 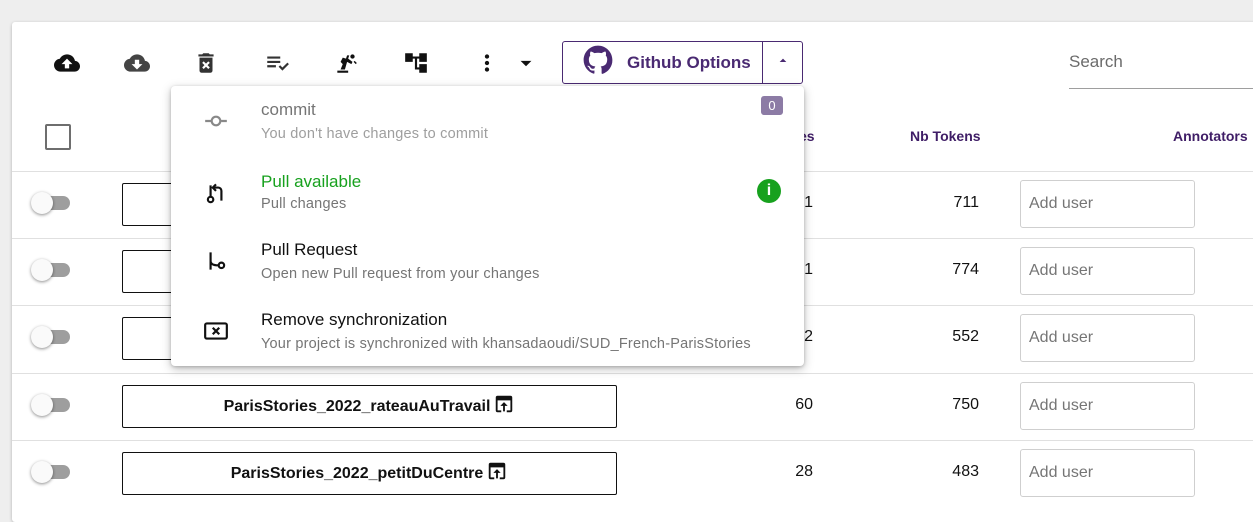 What do you see at coordinates (945, 136) in the screenshot?
I see `column-header-tokens: Nb Tokens` at bounding box center [945, 136].